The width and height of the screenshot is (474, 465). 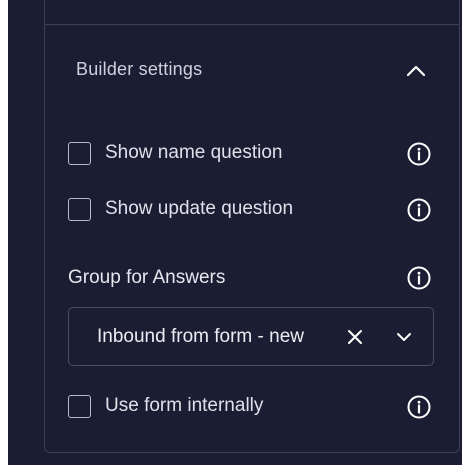 What do you see at coordinates (252, 71) in the screenshot?
I see `builder-settings-header: Builder settings` at bounding box center [252, 71].